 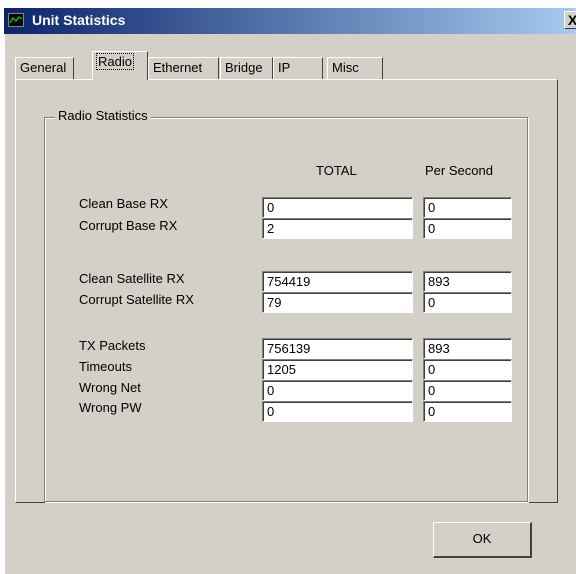 What do you see at coordinates (16, 20) in the screenshot?
I see `app-icon` at bounding box center [16, 20].